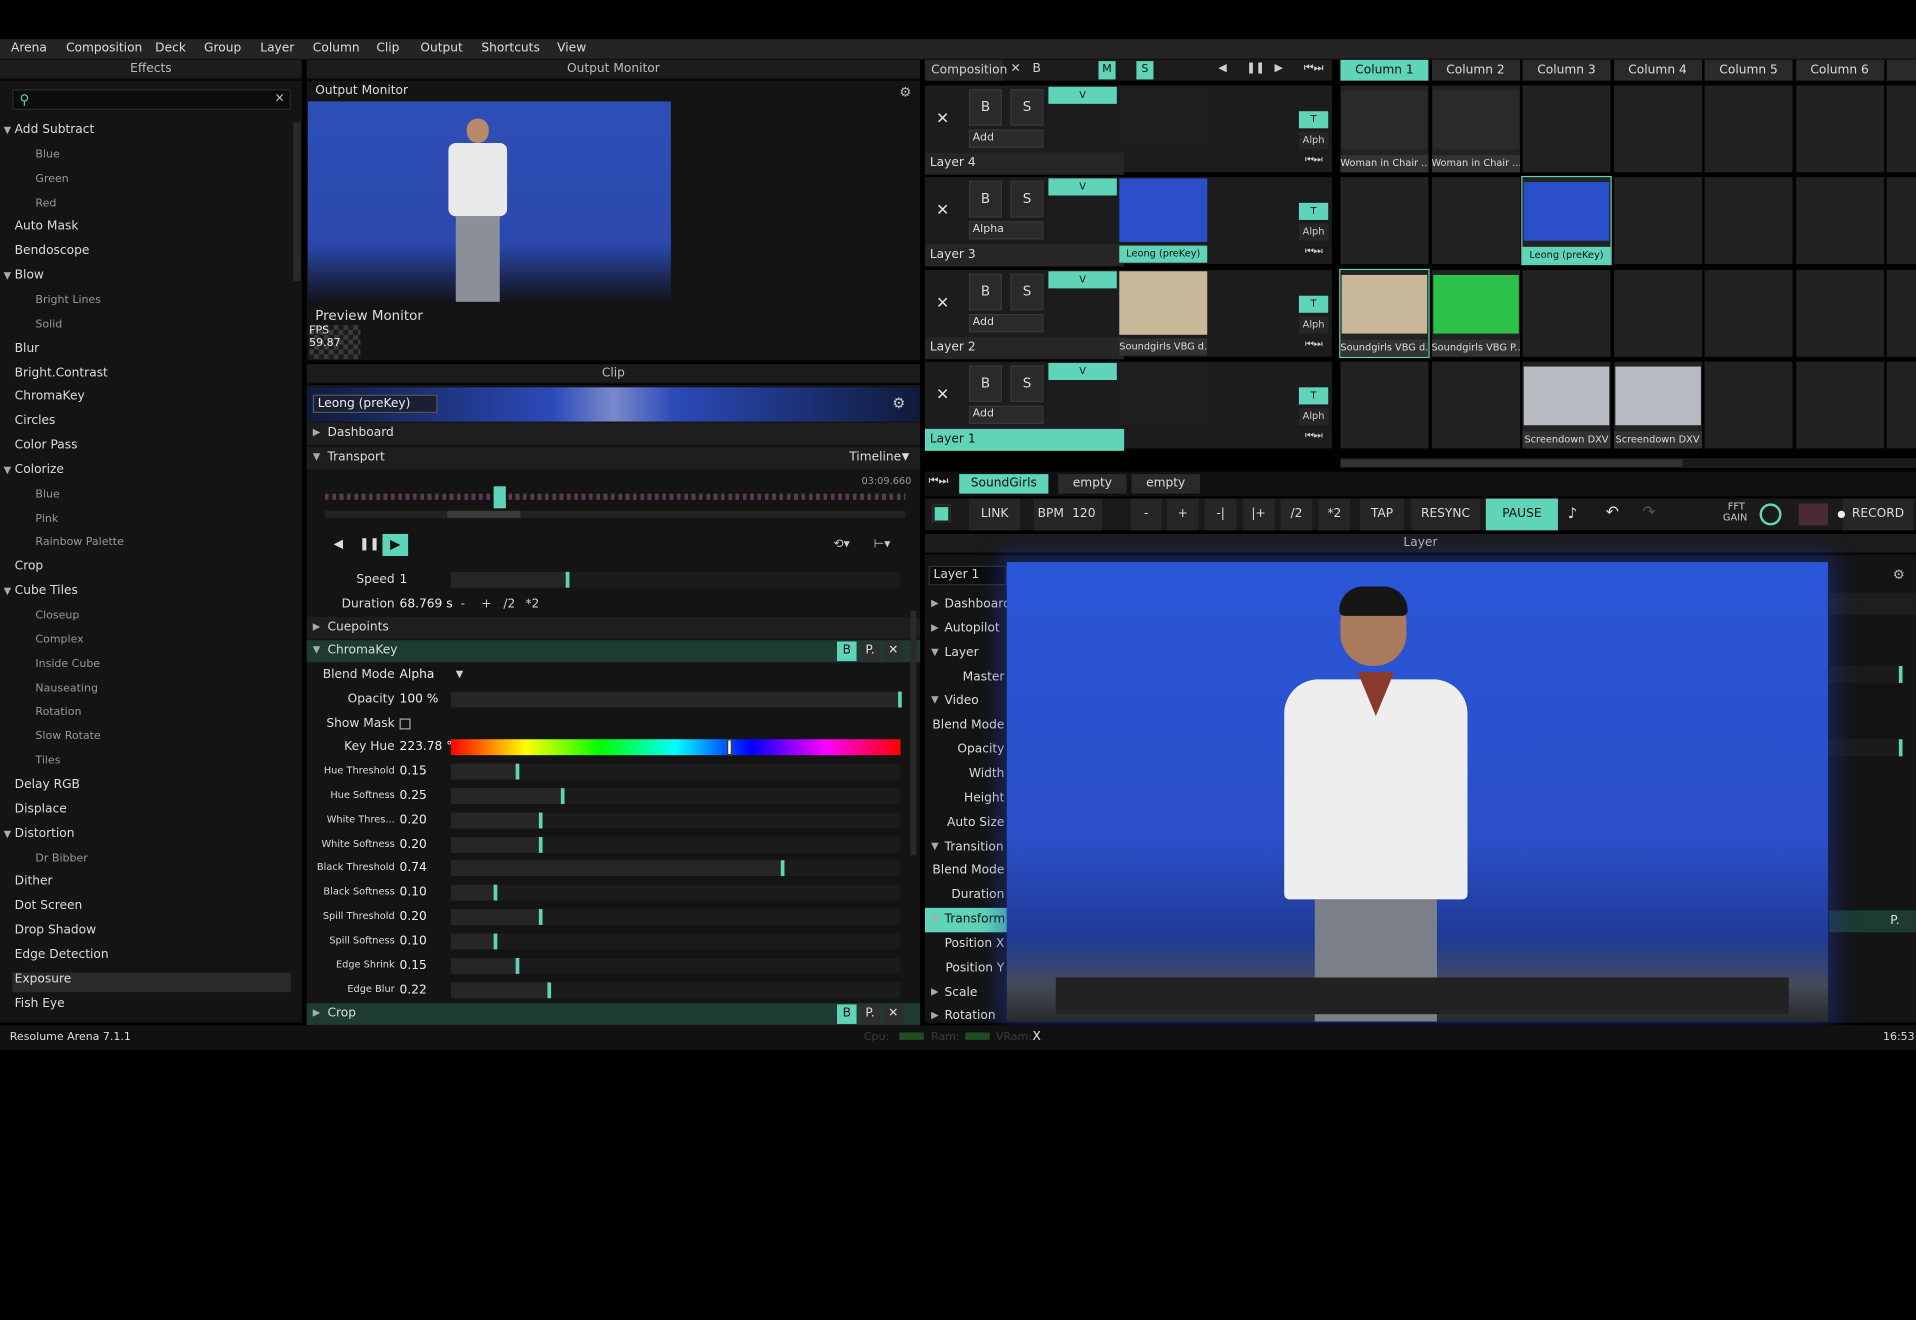 The height and width of the screenshot is (1320, 1916). I want to click on effect-item: ChromaKey, so click(50, 396).